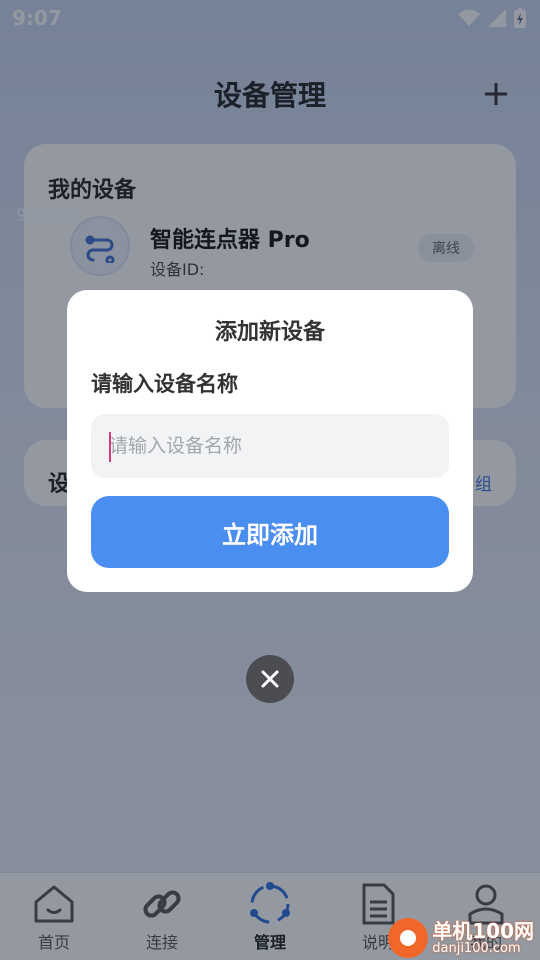 This screenshot has width=540, height=960. Describe the element at coordinates (270, 532) in the screenshot. I see `add-now-button: 立即添加` at that location.